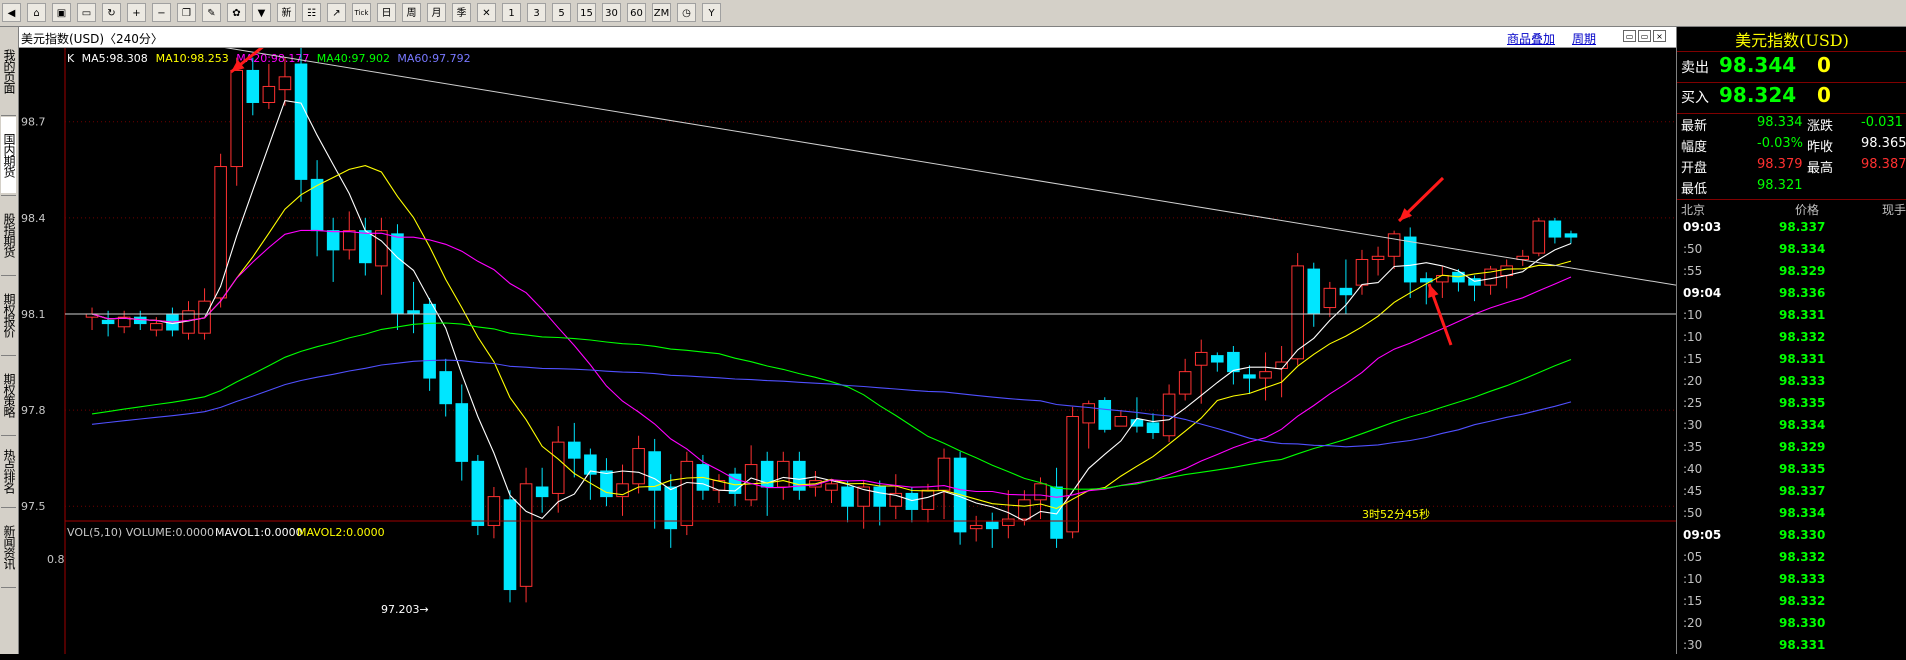 This screenshot has height=660, width=1906. What do you see at coordinates (711, 12) in the screenshot?
I see `y-icon: Y` at bounding box center [711, 12].